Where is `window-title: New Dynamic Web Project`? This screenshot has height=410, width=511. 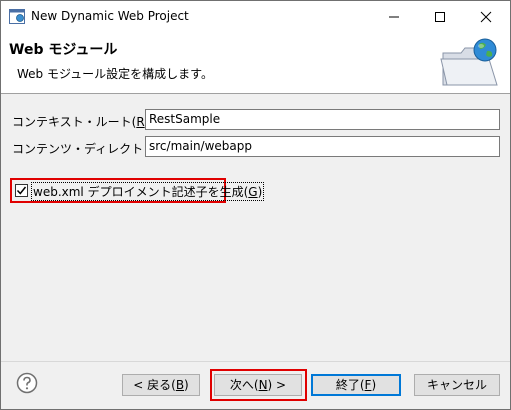 window-title: New Dynamic Web Project is located at coordinates (110, 16).